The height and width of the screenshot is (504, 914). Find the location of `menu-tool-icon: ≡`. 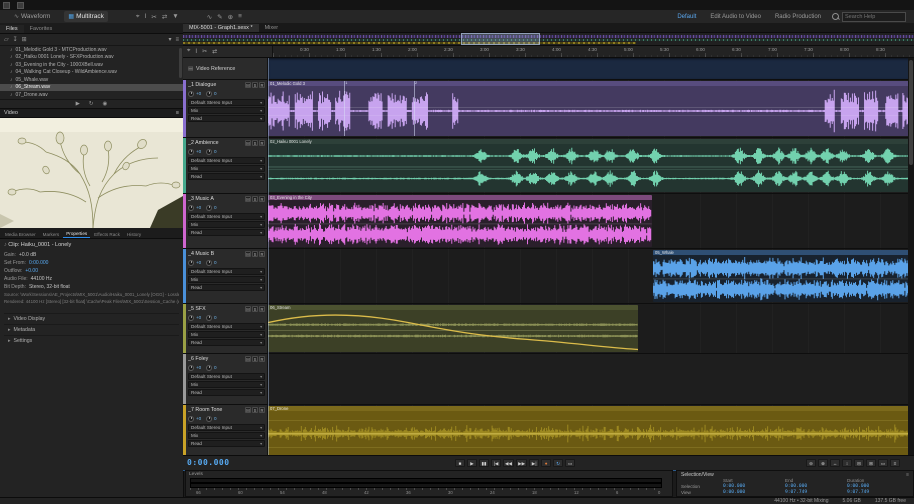

menu-tool-icon: ≡ is located at coordinates (240, 17).